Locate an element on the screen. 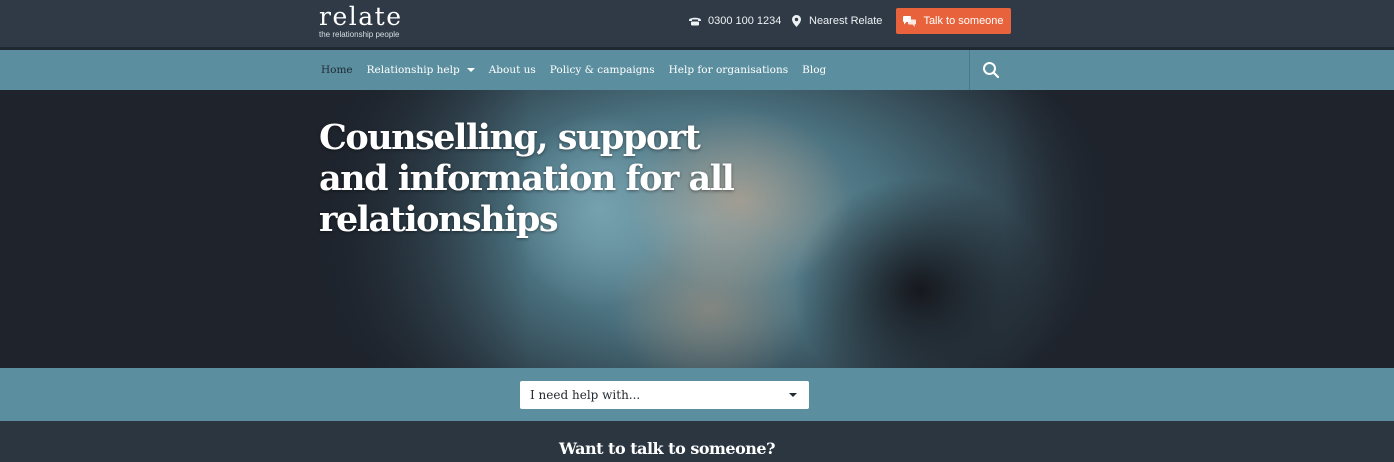 The height and width of the screenshot is (462, 1394). nav-item-relationship-help: Relationship help is located at coordinates (421, 70).